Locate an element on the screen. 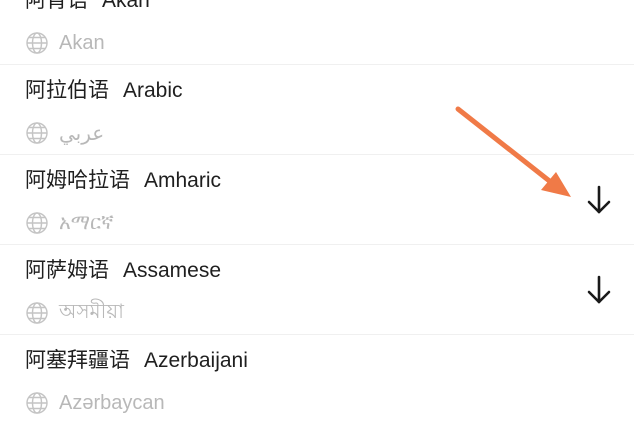 This screenshot has height=428, width=634. language-endonym-row: Azərbaycan is located at coordinates (95, 403).